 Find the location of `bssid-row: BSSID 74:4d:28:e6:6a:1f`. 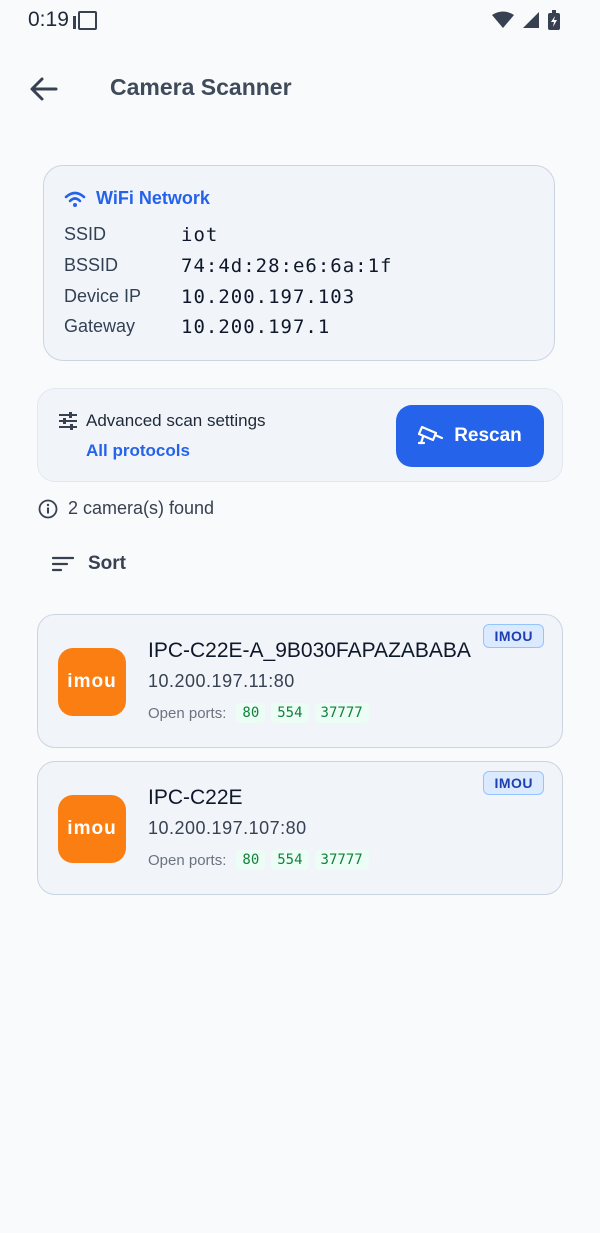

bssid-row: BSSID 74:4d:28:e6:6a:1f is located at coordinates (228, 266).